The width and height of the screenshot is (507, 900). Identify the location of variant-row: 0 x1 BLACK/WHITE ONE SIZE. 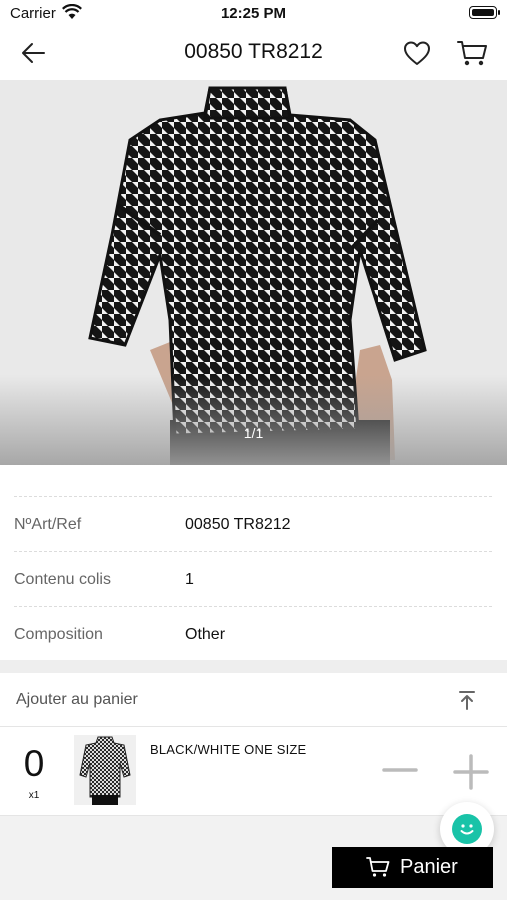
(253, 771).